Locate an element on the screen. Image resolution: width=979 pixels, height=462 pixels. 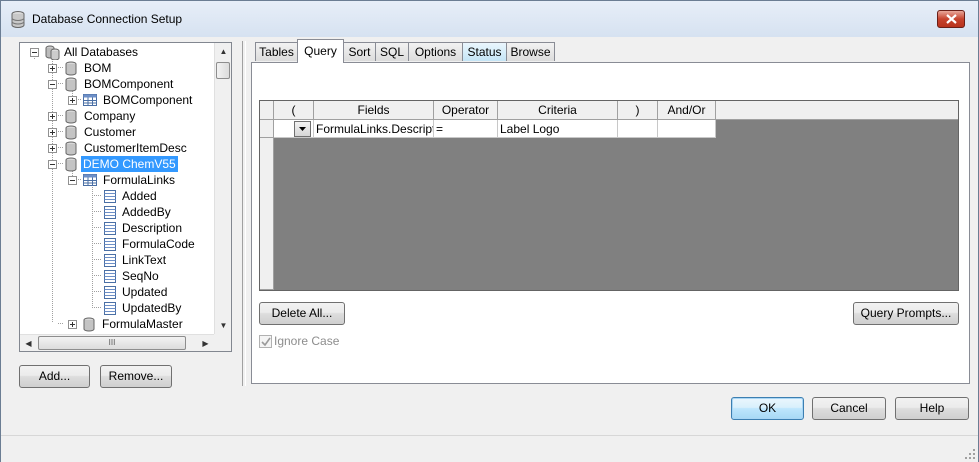
tree-item-company: Company is located at coordinates (117, 116).